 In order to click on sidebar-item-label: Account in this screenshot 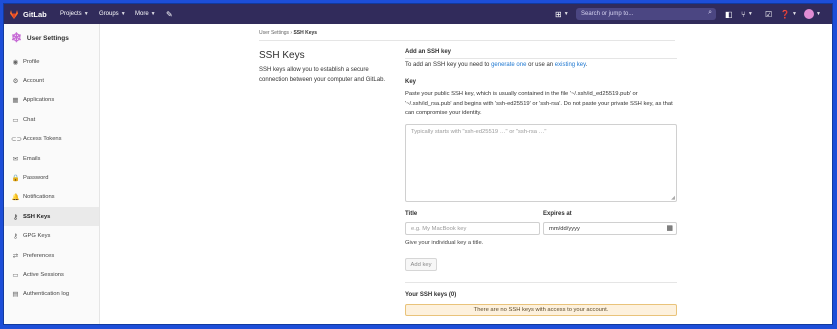, I will do `click(33, 80)`.